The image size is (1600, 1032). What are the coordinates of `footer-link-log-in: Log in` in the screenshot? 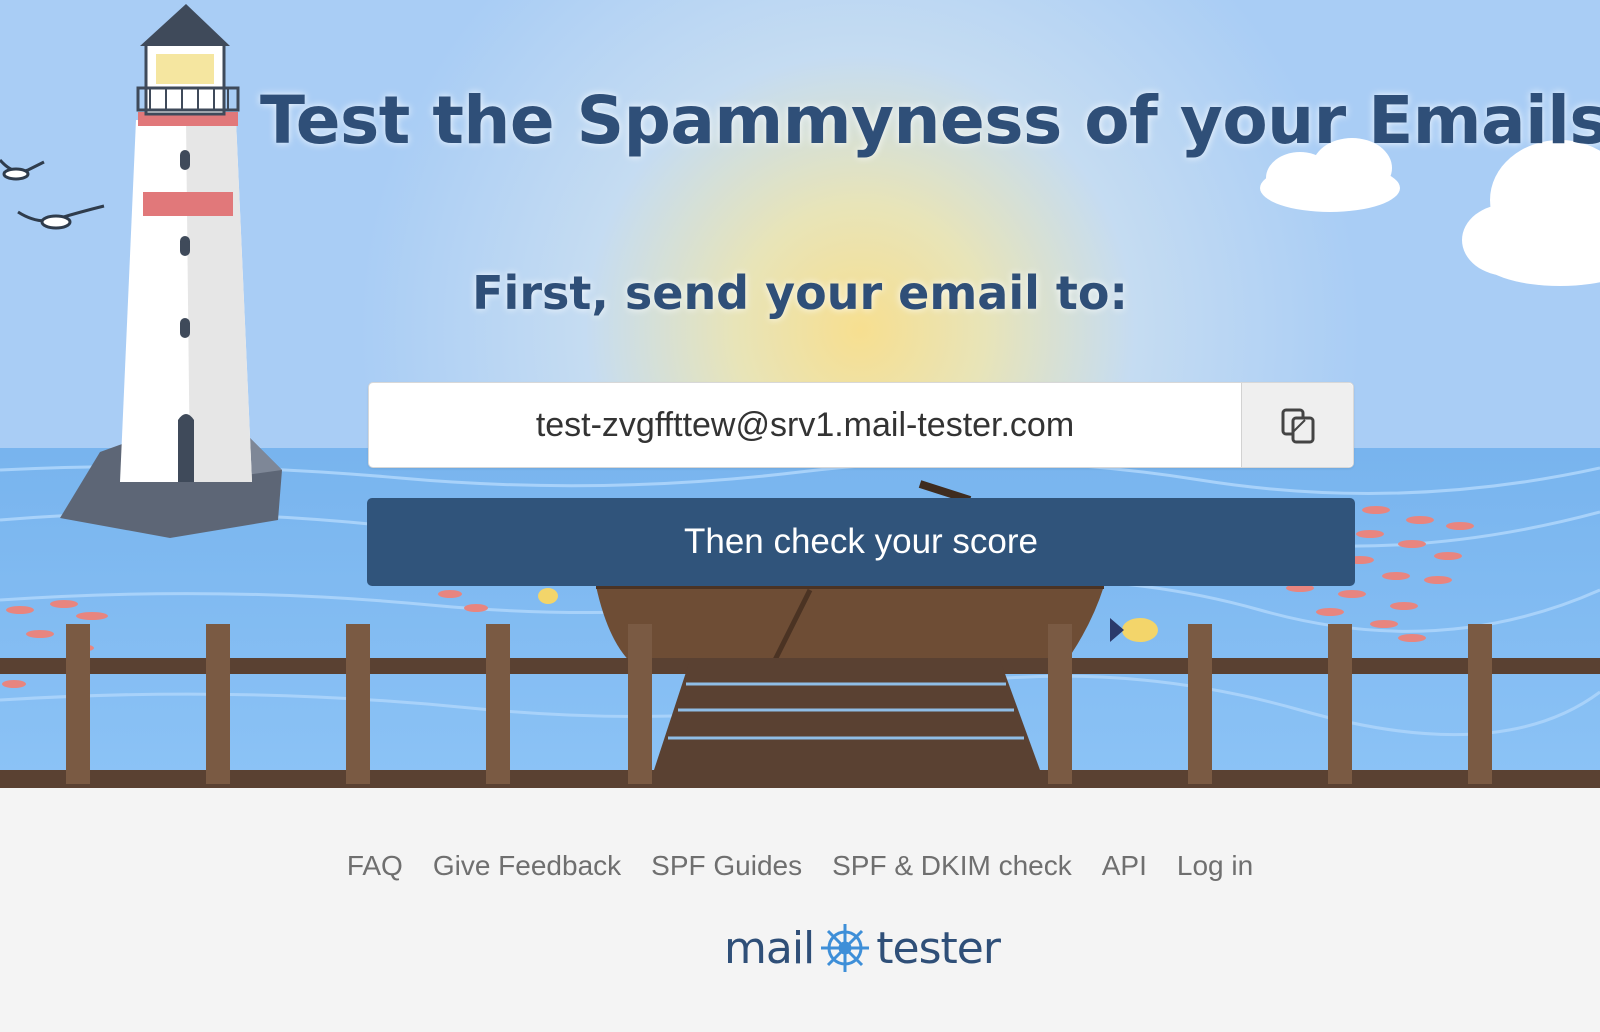 It's located at (1215, 866).